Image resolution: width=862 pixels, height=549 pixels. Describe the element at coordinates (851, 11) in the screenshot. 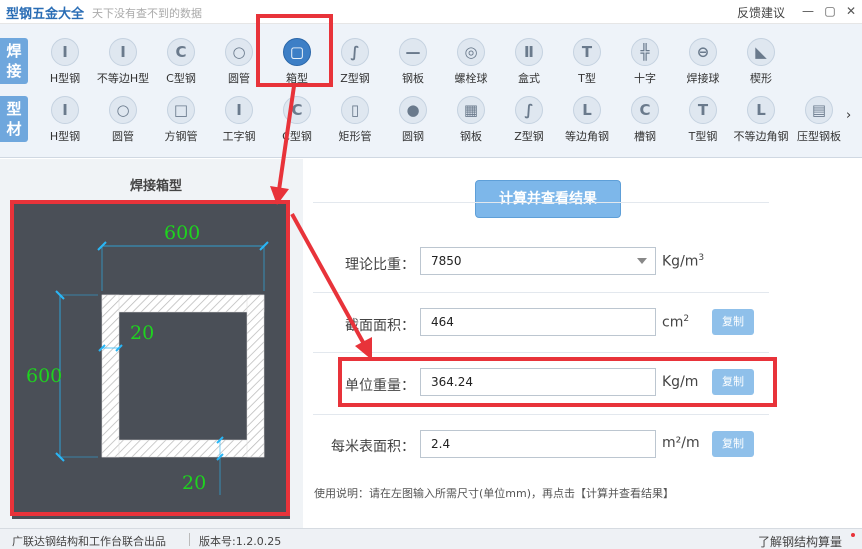

I see `close-button: ✕` at that location.